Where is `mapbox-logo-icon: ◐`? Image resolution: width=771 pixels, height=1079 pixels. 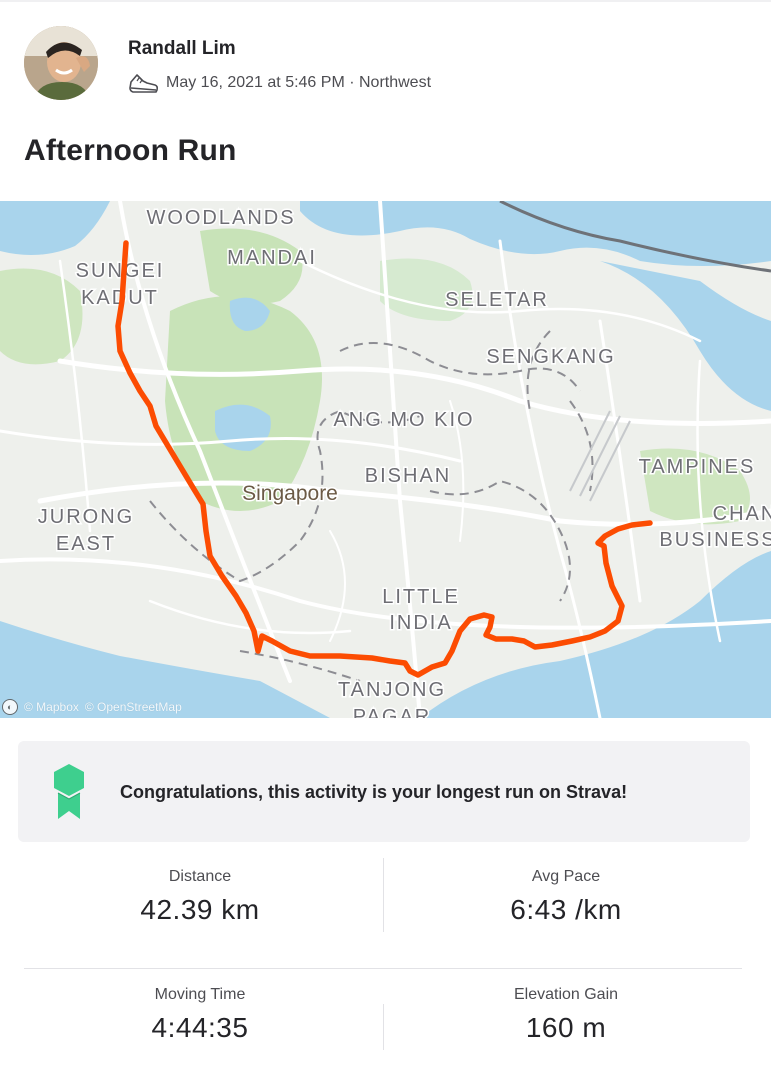
mapbox-logo-icon: ◐ is located at coordinates (10, 707).